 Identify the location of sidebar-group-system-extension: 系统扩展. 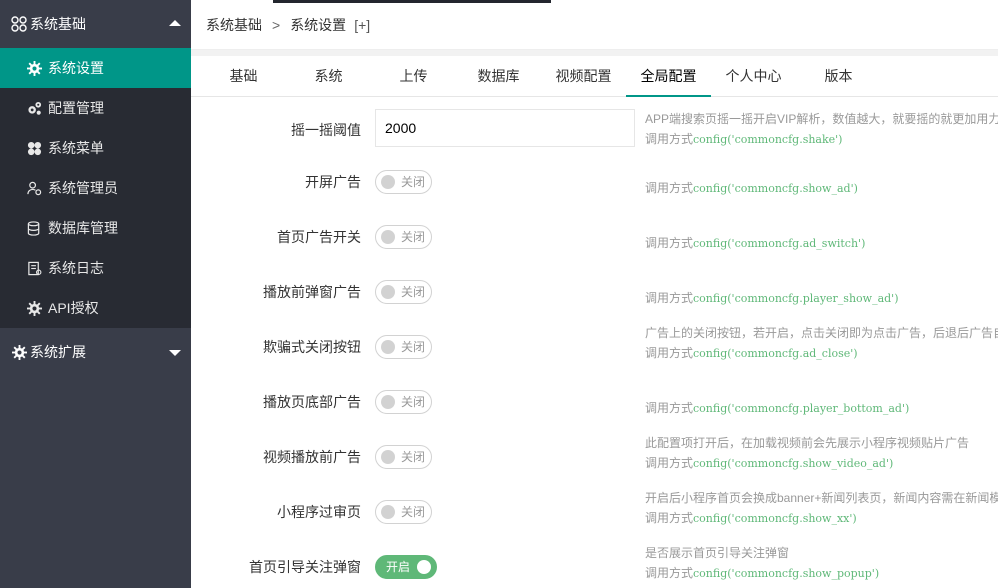
(95, 352).